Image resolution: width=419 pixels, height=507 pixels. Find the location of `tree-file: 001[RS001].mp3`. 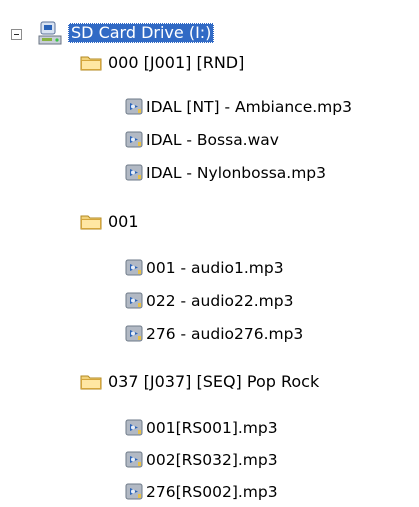

tree-file: 001[RS001].mp3 is located at coordinates (201, 427).